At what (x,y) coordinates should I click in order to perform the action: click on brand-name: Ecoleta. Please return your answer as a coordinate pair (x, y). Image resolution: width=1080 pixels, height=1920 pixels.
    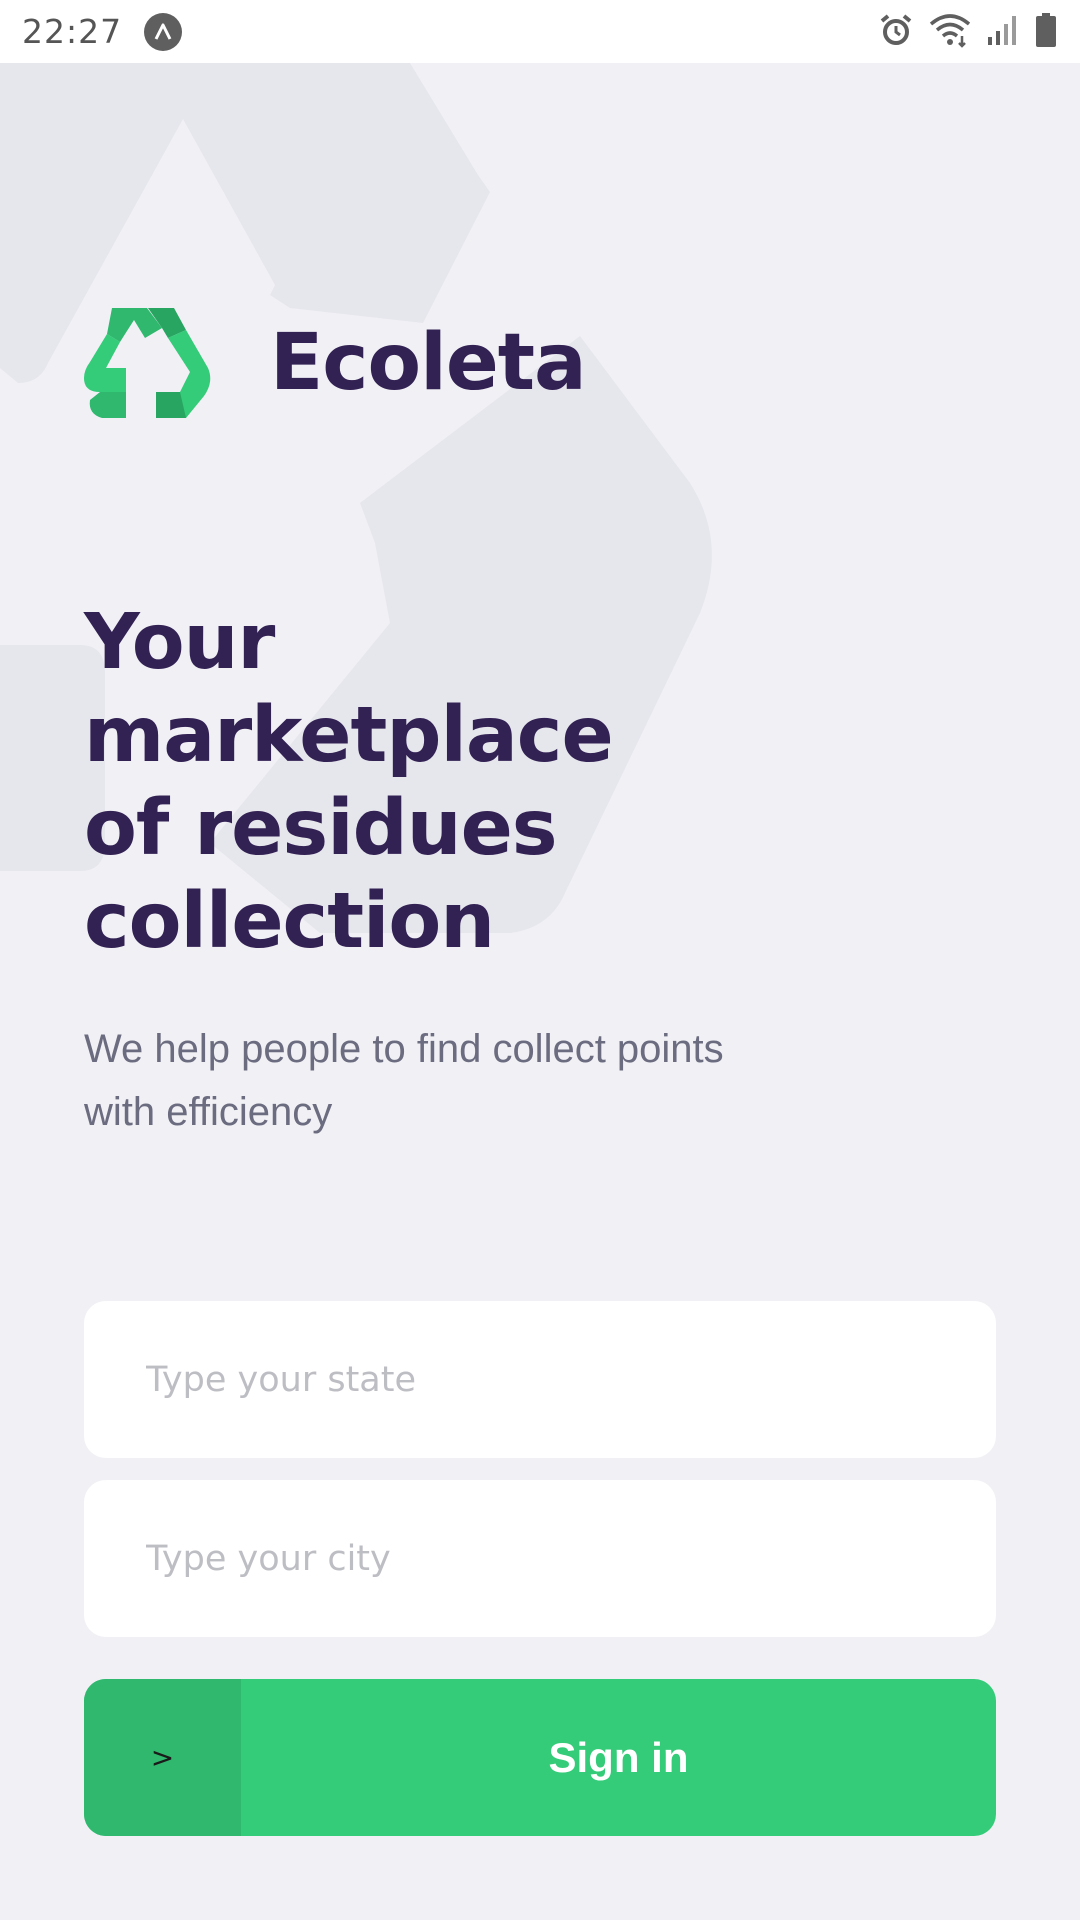
    Looking at the image, I should click on (428, 362).